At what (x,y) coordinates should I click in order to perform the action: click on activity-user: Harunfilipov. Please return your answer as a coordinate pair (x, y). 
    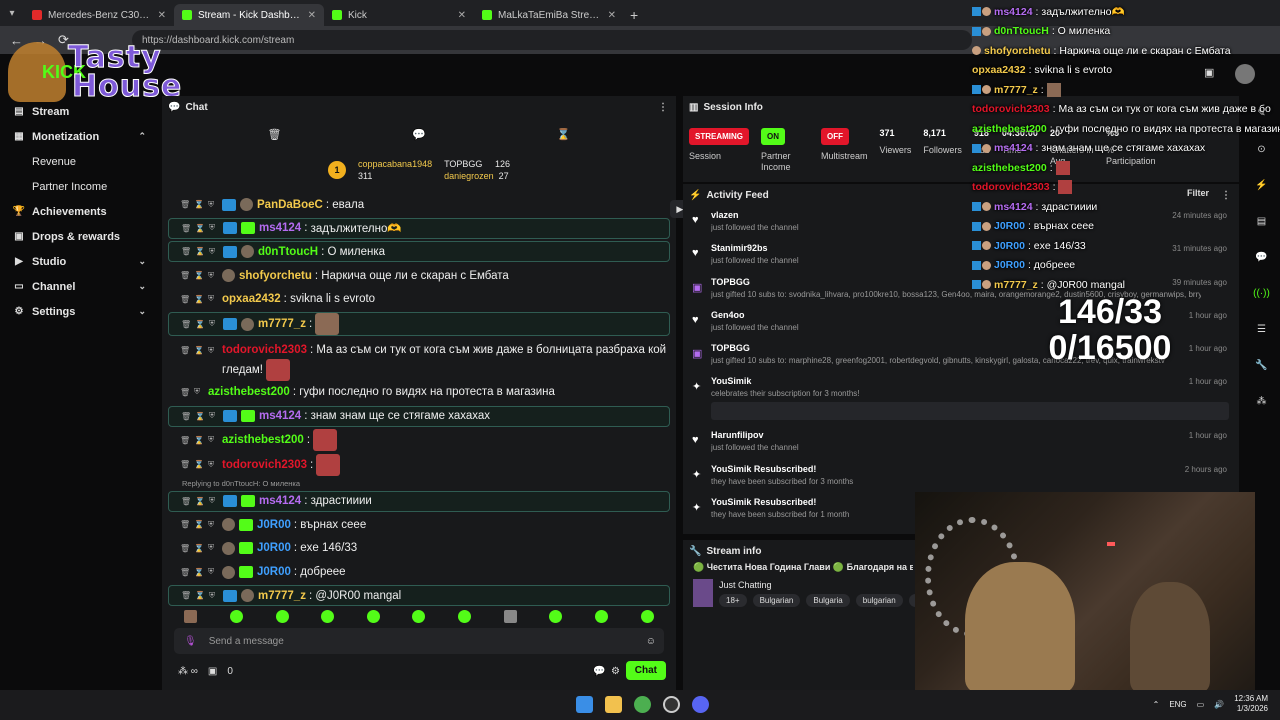
    Looking at the image, I should click on (975, 435).